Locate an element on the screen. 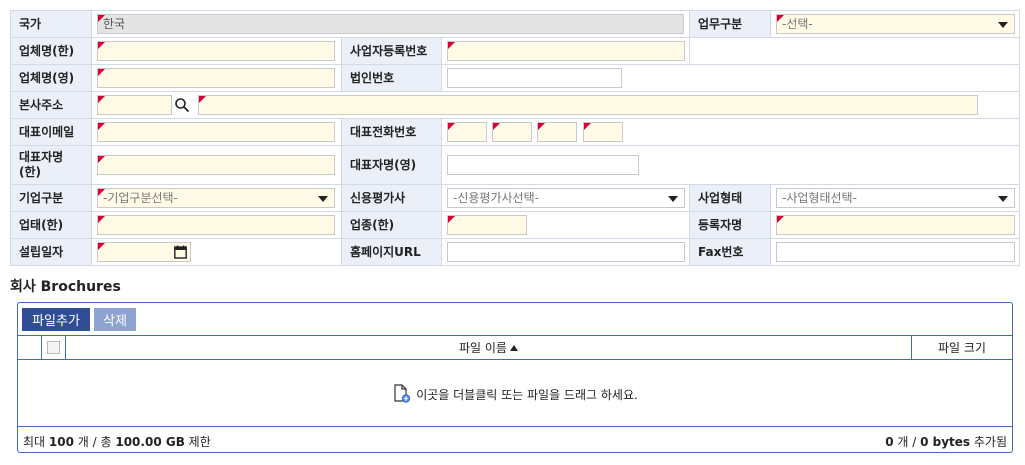 The width and height of the screenshot is (1025, 465). biz-reg-no-input is located at coordinates (566, 51).